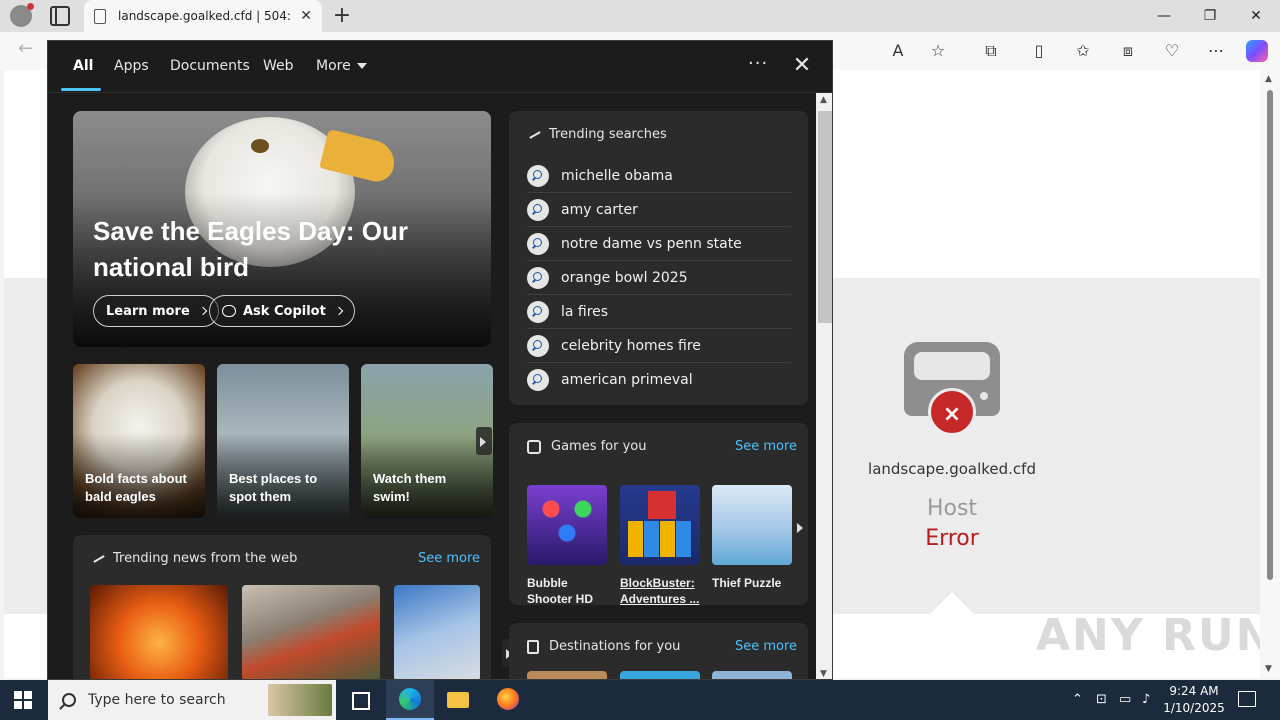 The width and height of the screenshot is (1280, 720). I want to click on destinations-see-more-link: See more, so click(766, 646).